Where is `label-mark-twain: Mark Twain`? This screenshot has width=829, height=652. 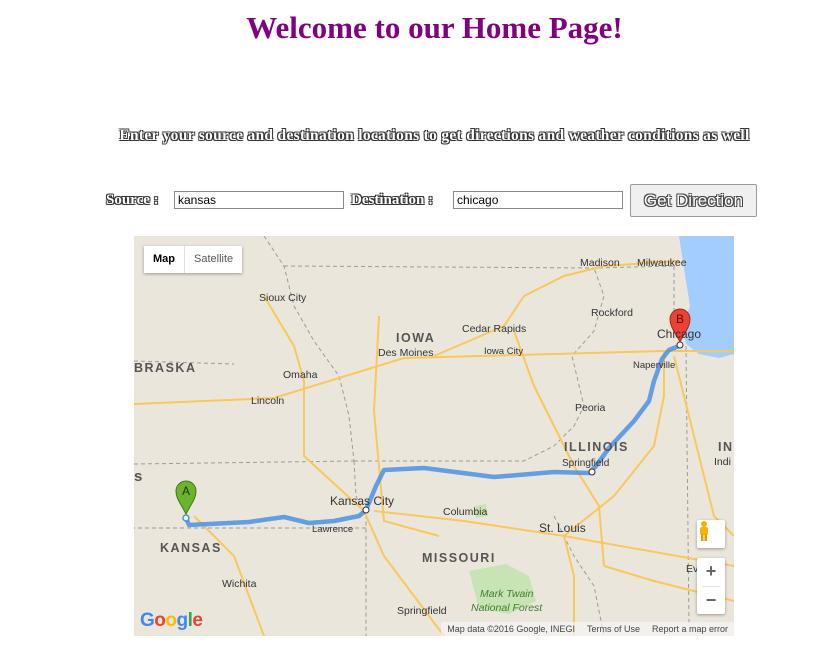
label-mark-twain: Mark Twain is located at coordinates (507, 594).